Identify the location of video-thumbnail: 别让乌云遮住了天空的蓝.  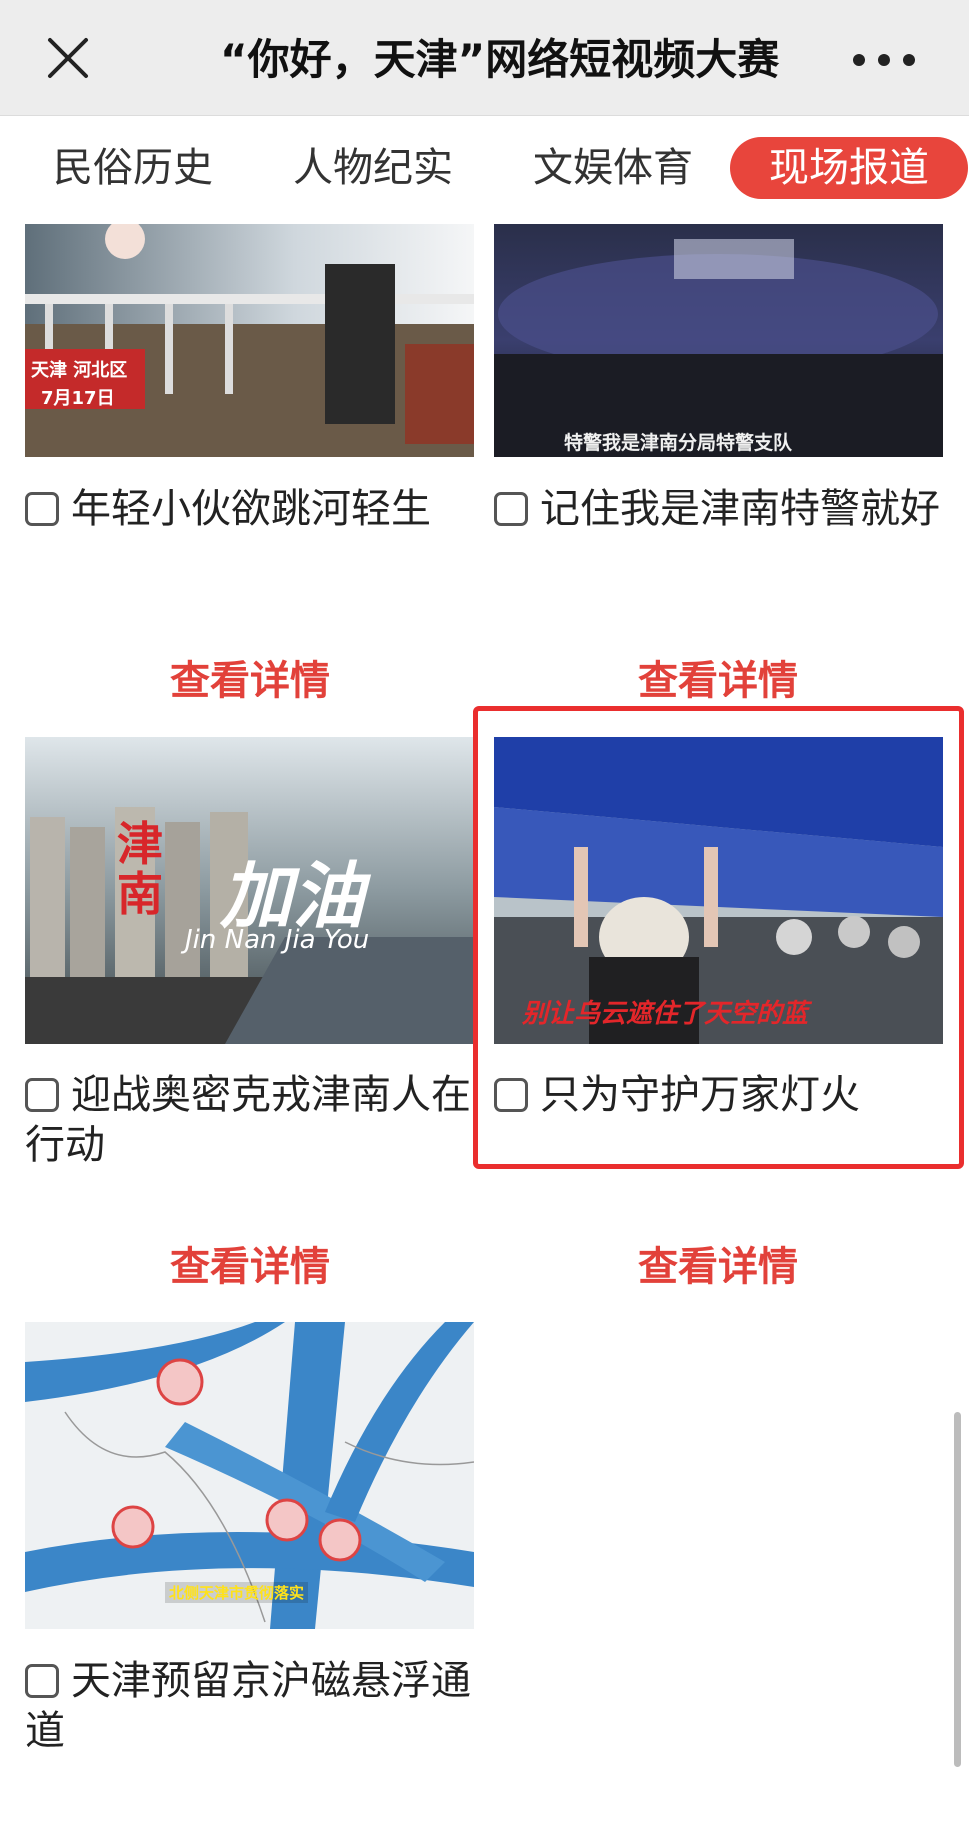
(718, 890).